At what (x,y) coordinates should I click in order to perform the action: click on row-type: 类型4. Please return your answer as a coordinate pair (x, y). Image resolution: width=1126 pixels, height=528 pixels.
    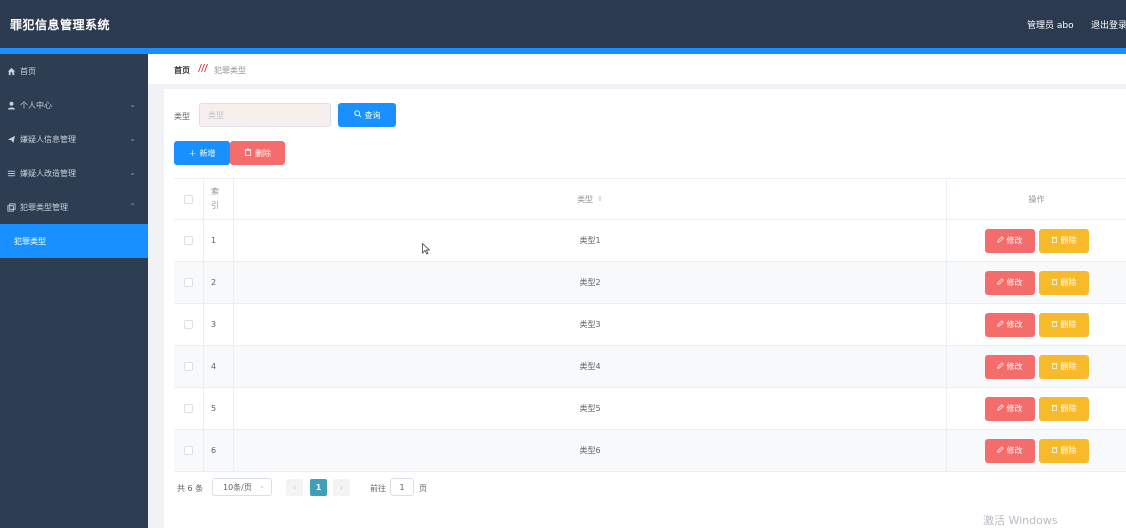
    Looking at the image, I should click on (590, 366).